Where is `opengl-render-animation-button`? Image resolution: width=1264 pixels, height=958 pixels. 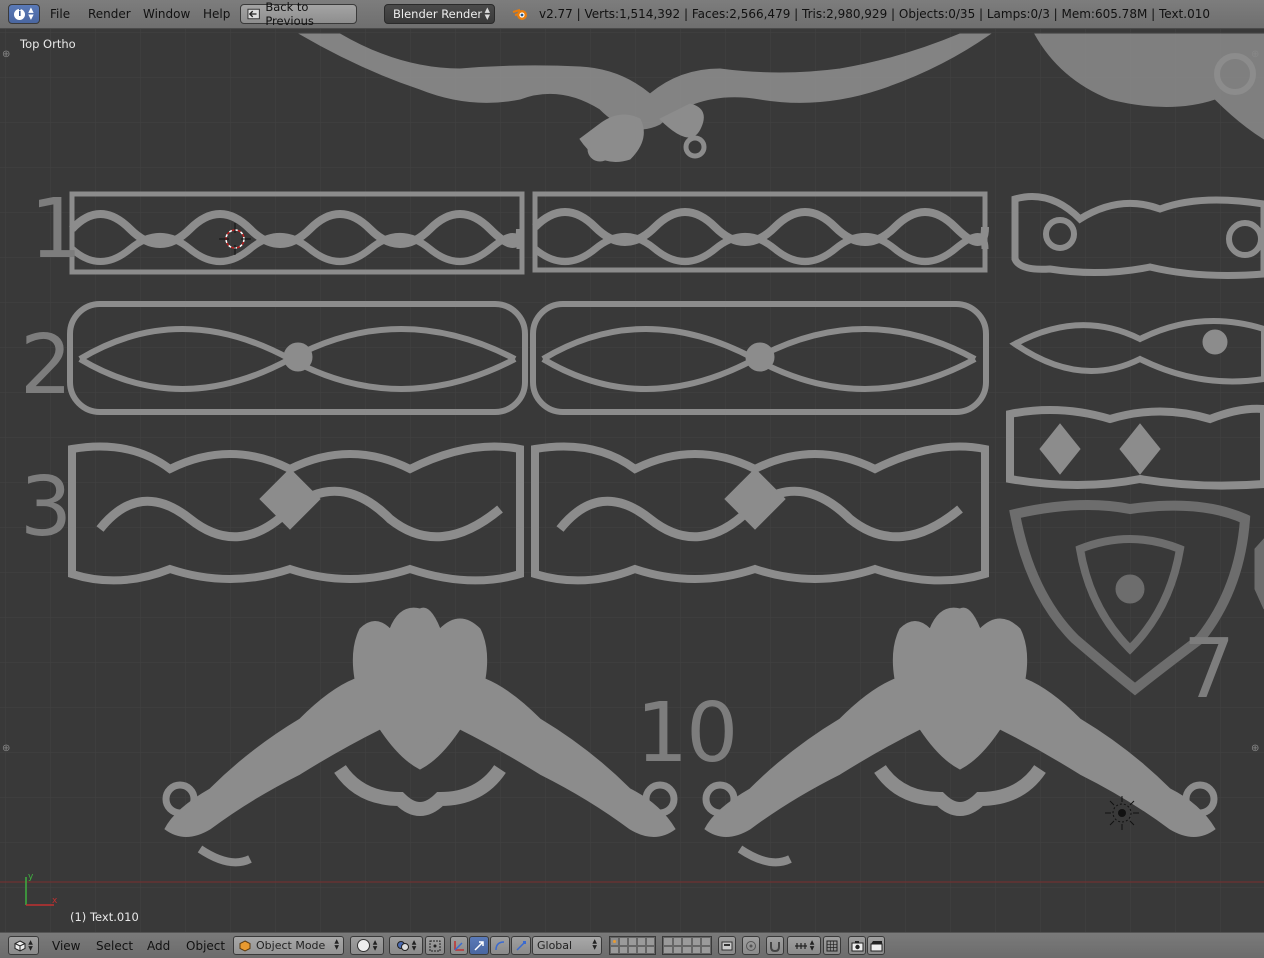
opengl-render-animation-button is located at coordinates (876, 945).